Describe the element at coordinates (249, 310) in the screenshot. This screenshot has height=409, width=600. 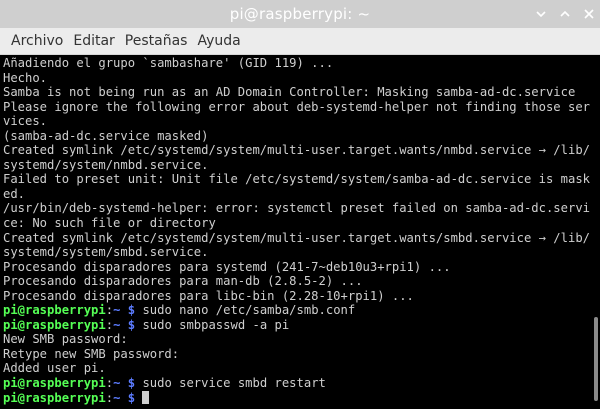
I see `prompt-command: sudo nano /etc/samba/smb.conf` at that location.